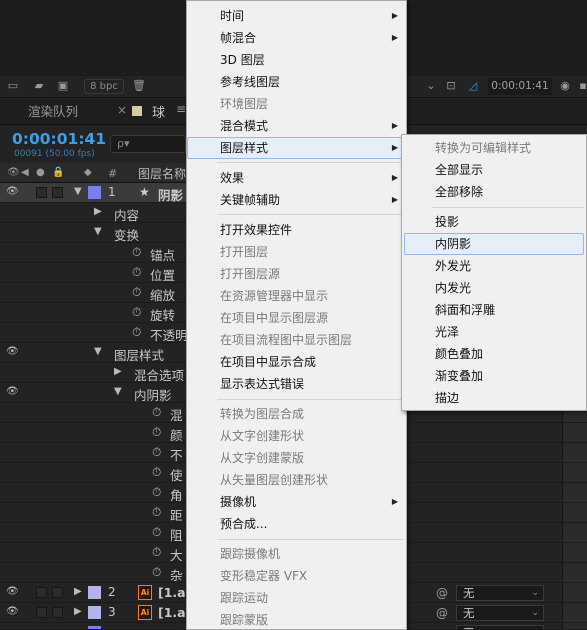 The height and width of the screenshot is (630, 587). I want to click on menu-item-track-mask: 跟踪蒙版, so click(296, 619).